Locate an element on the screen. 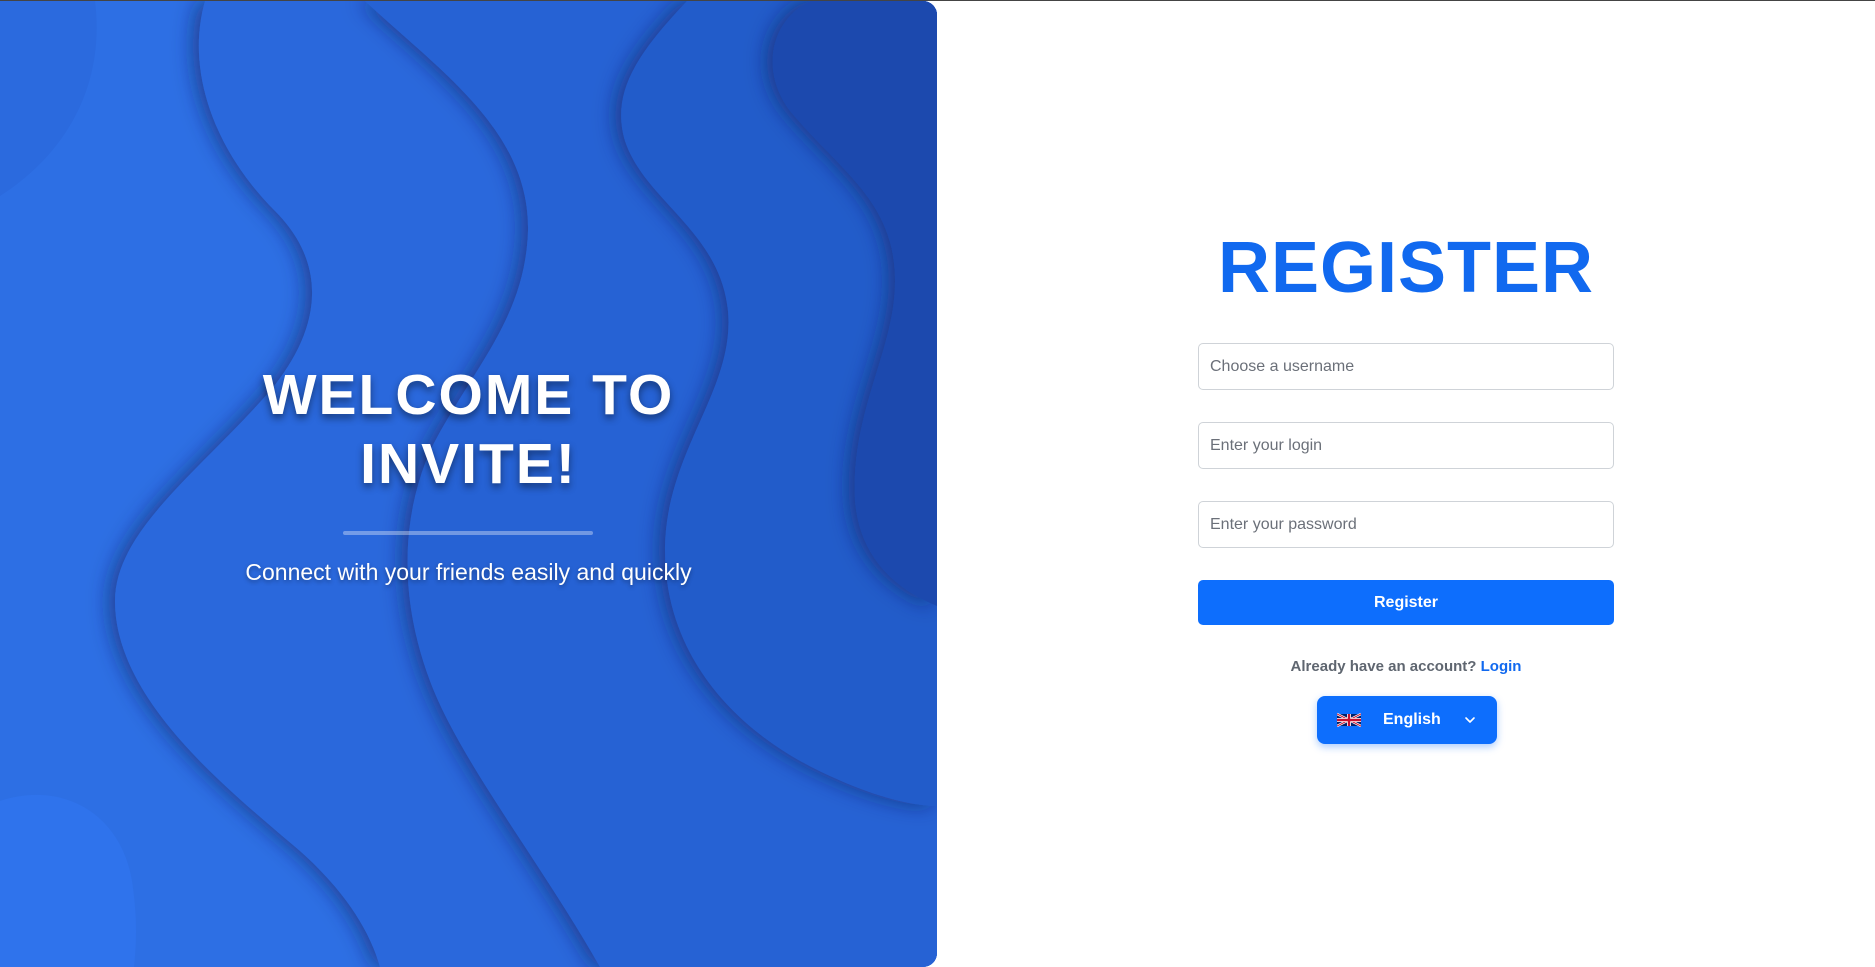 This screenshot has width=1875, height=967. language-selector: English is located at coordinates (1407, 720).